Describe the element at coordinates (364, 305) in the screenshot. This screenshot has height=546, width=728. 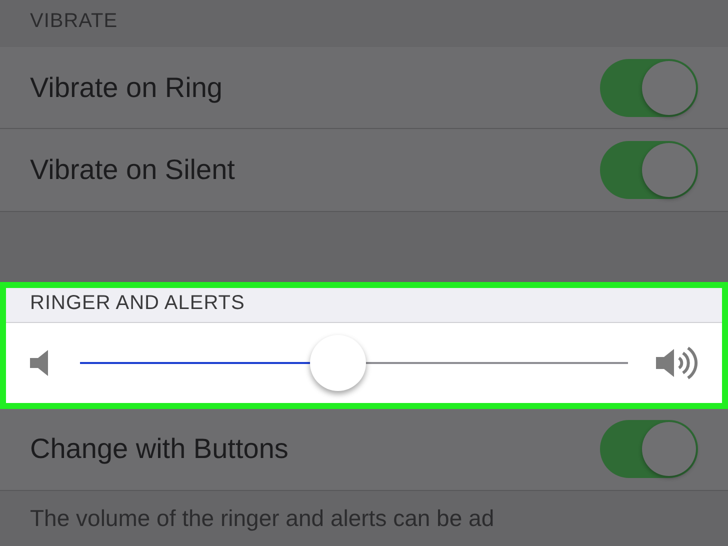
I see `section-header: RINGER AND ALERTS` at that location.